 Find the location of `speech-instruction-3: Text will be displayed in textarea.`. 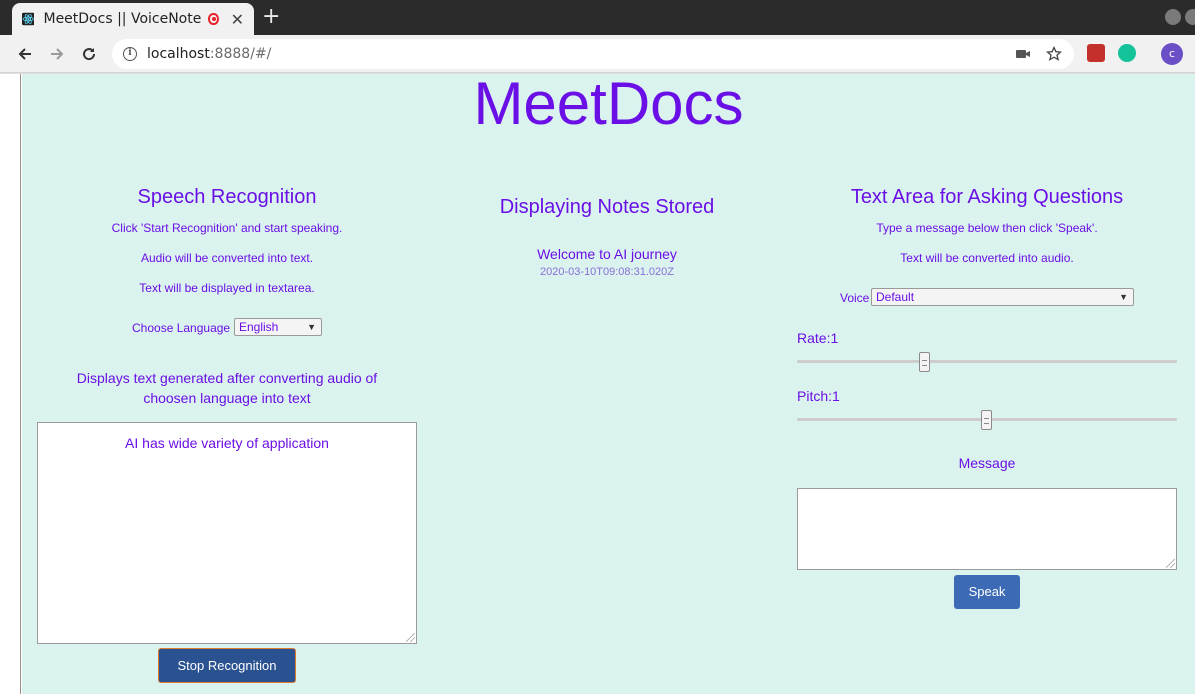

speech-instruction-3: Text will be displayed in textarea. is located at coordinates (227, 288).